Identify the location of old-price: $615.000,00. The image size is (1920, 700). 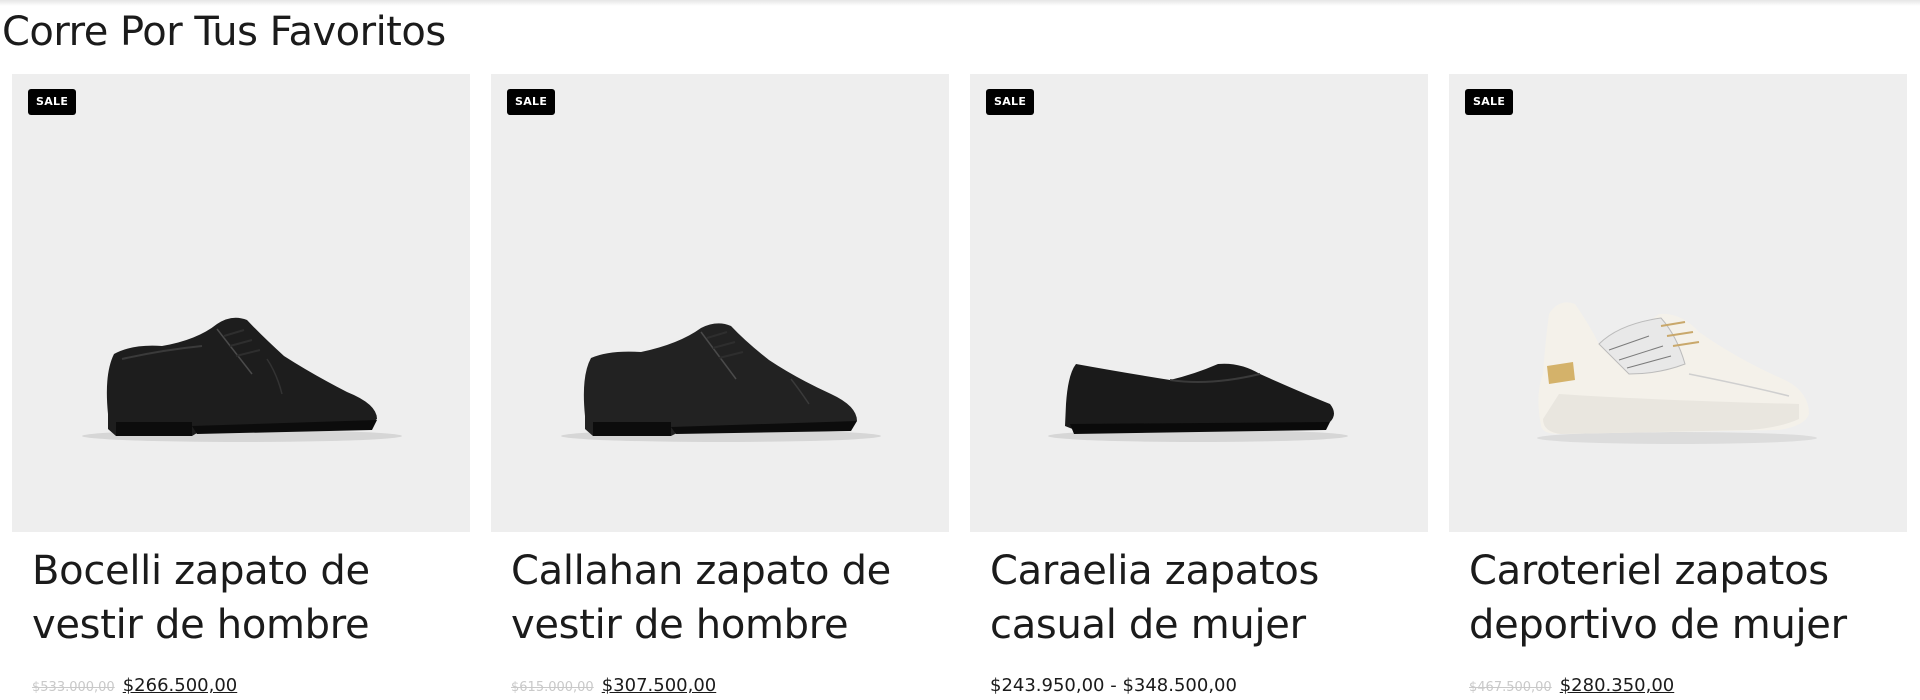
(552, 687).